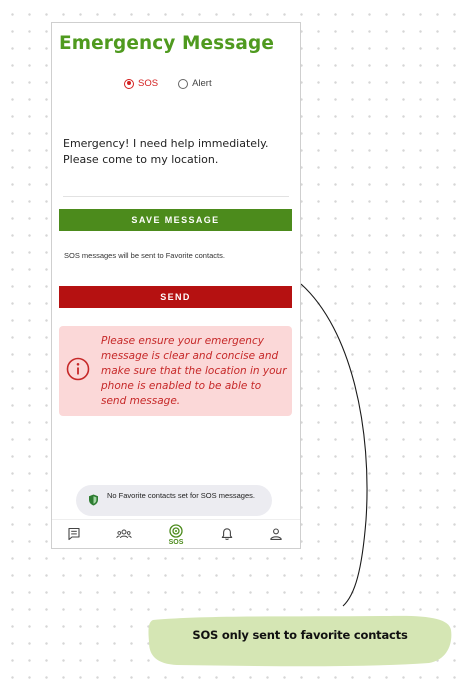 The image size is (466, 688). I want to click on tab-contacts, so click(123, 536).